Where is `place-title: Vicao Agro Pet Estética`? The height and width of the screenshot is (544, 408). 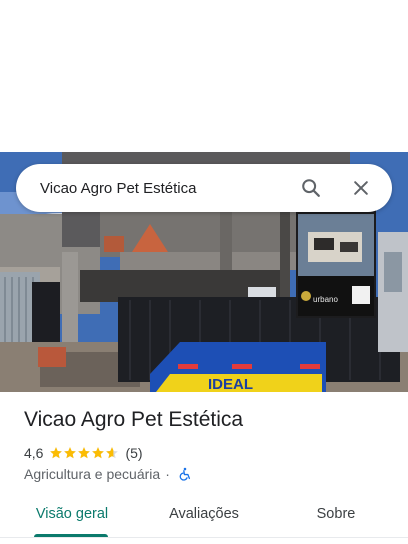
place-title: Vicao Agro Pet Estética is located at coordinates (134, 419).